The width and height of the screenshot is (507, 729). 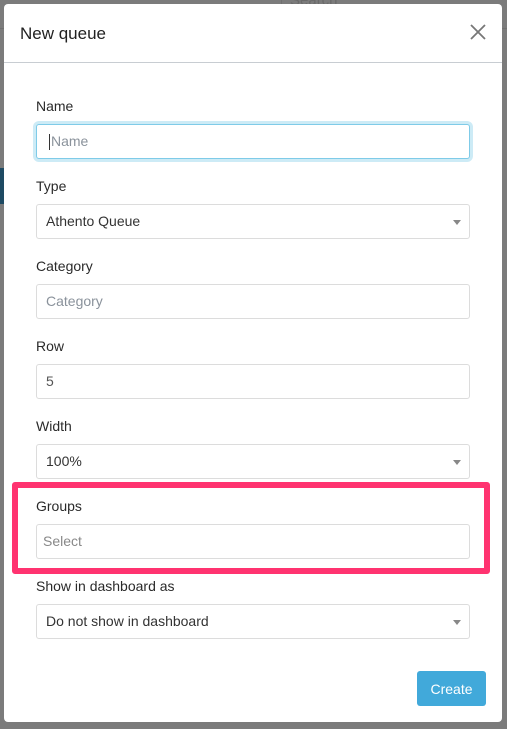 What do you see at coordinates (64, 461) in the screenshot?
I see `width-value: 100%` at bounding box center [64, 461].